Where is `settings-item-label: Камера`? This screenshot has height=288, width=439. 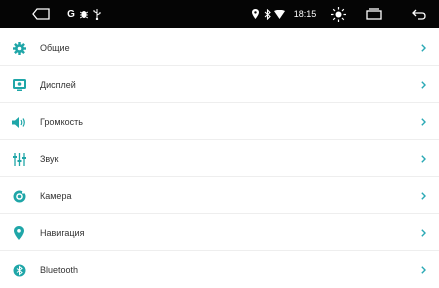
settings-item-label: Камера is located at coordinates (56, 196).